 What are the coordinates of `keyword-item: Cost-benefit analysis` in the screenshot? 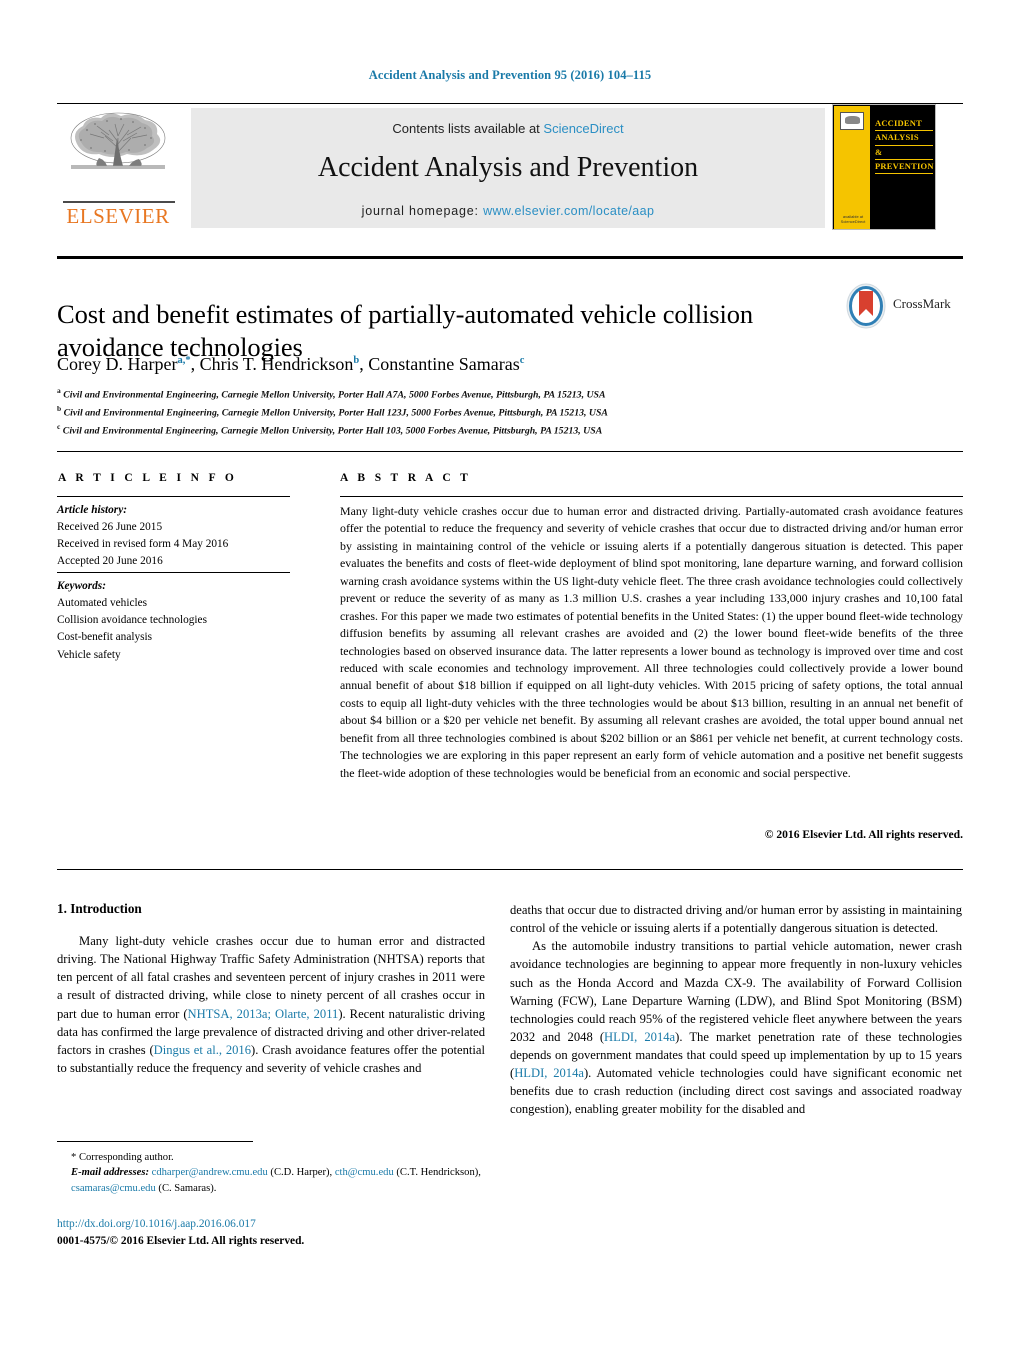 It's located at (105, 637).